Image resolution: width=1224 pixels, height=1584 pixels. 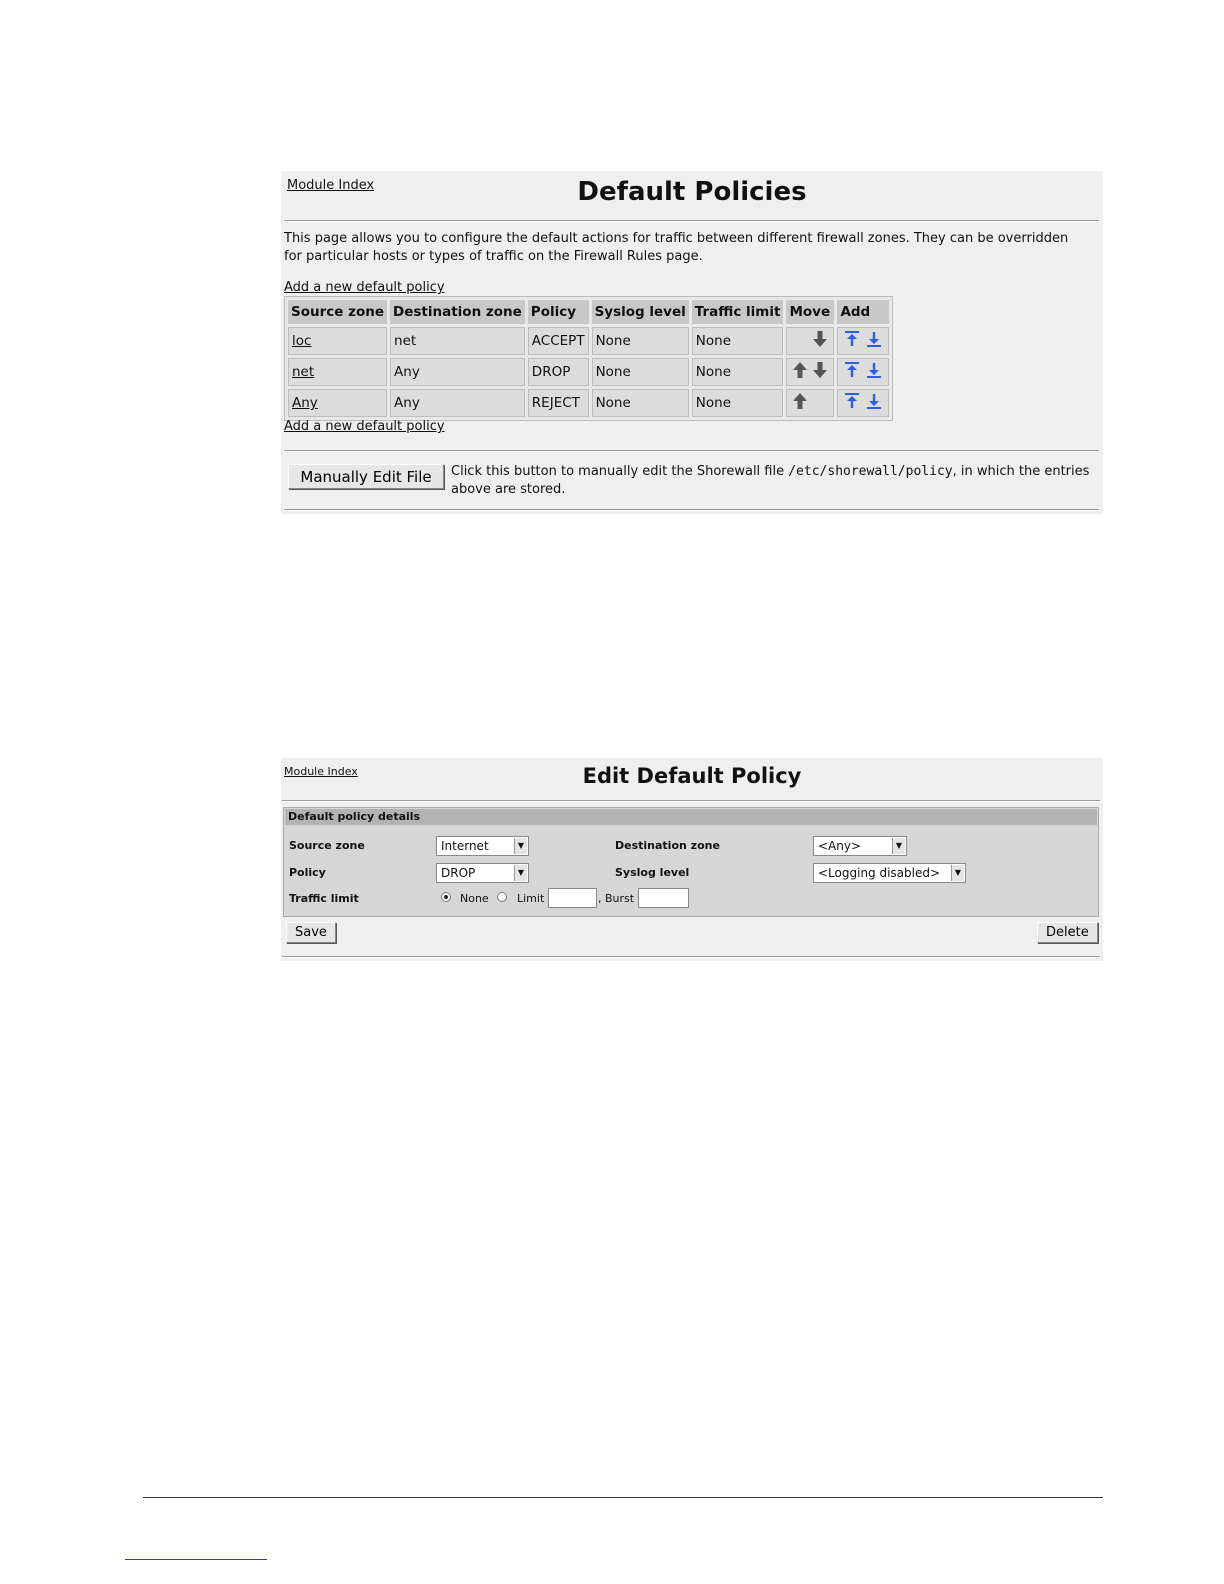 I want to click on source-zone-value: Internet, so click(x=465, y=846).